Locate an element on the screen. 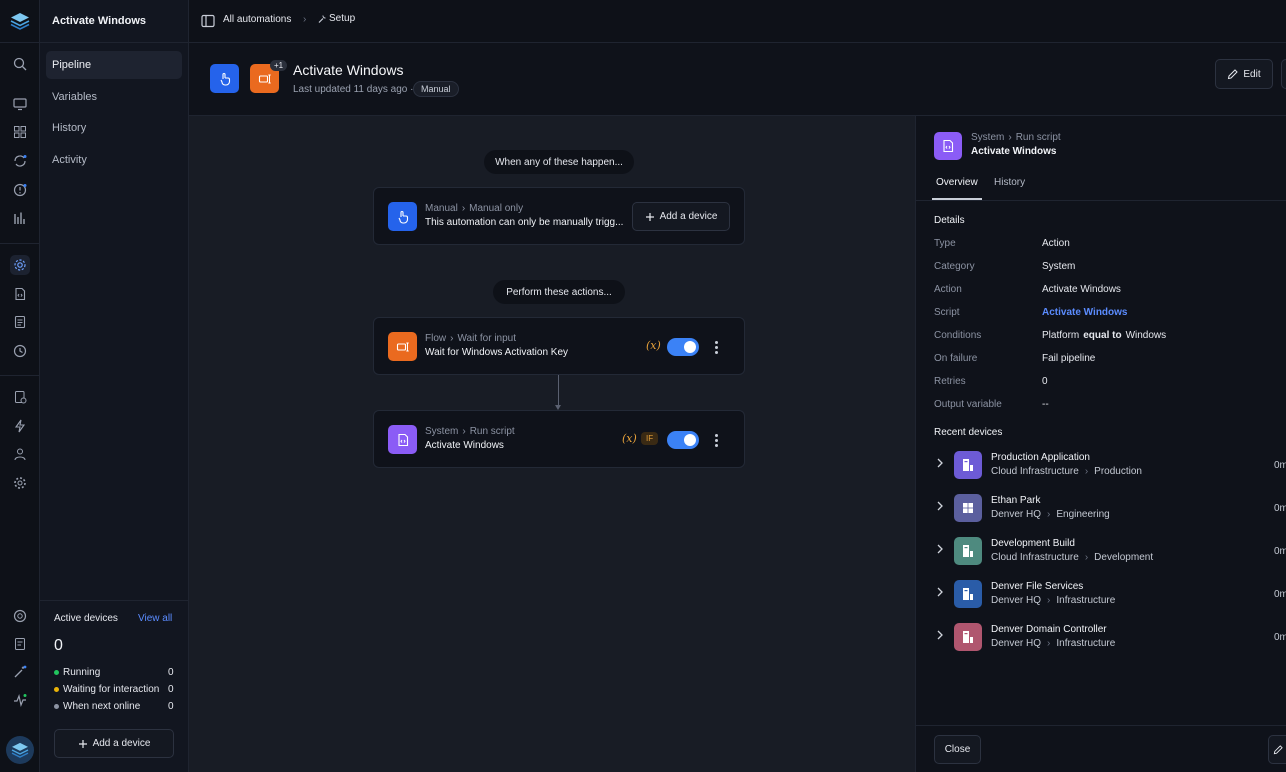  detail-key: Output variable is located at coordinates (968, 404).